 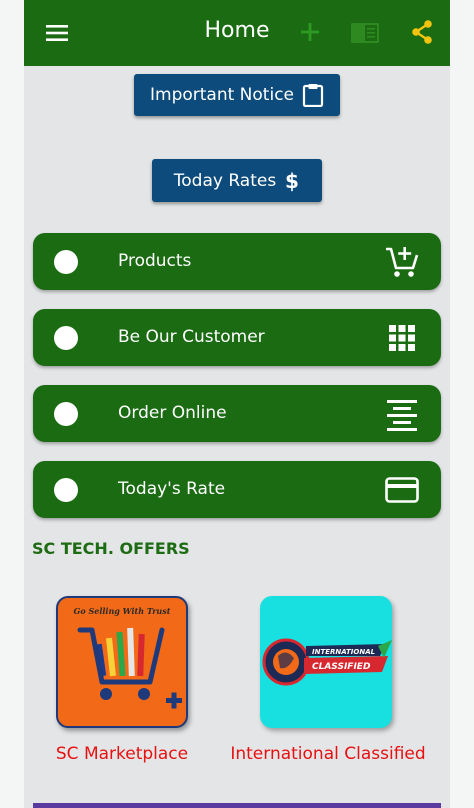 What do you see at coordinates (422, 32) in the screenshot?
I see `share-icon` at bounding box center [422, 32].